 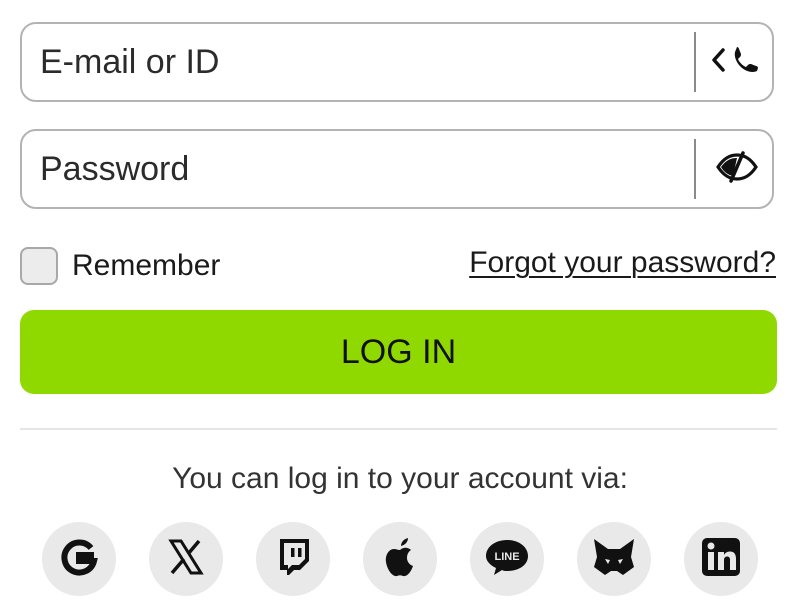 What do you see at coordinates (146, 265) in the screenshot?
I see `remember-label: Remember` at bounding box center [146, 265].